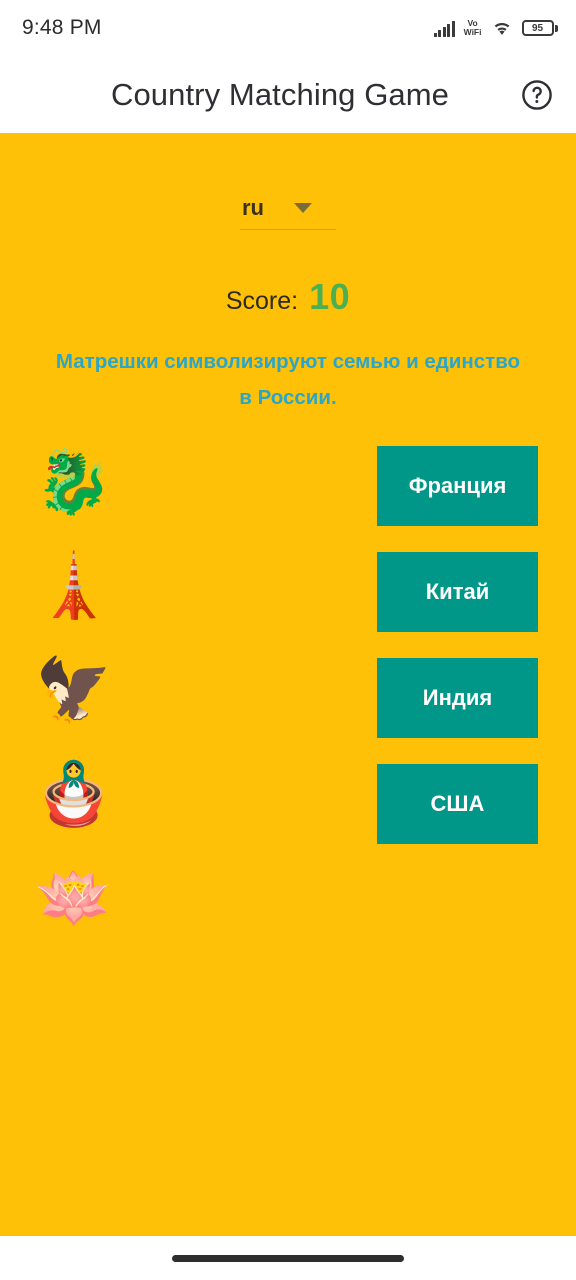 This screenshot has height=1280, width=576. Describe the element at coordinates (501, 28) in the screenshot. I see `wifi-icon` at that location.